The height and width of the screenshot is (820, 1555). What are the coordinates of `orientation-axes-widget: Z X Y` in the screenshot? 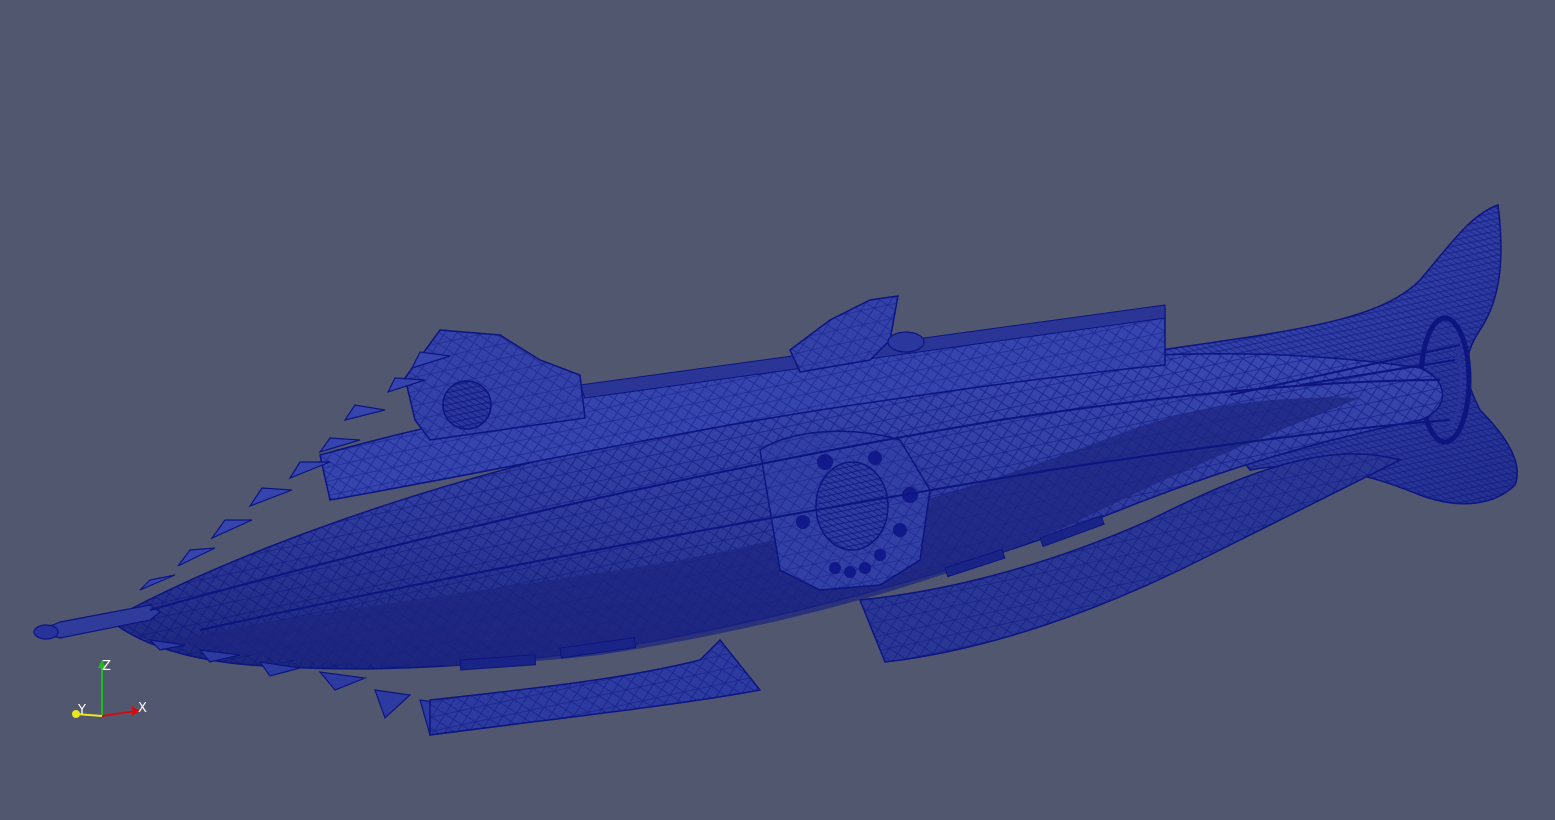 It's located at (109, 688).